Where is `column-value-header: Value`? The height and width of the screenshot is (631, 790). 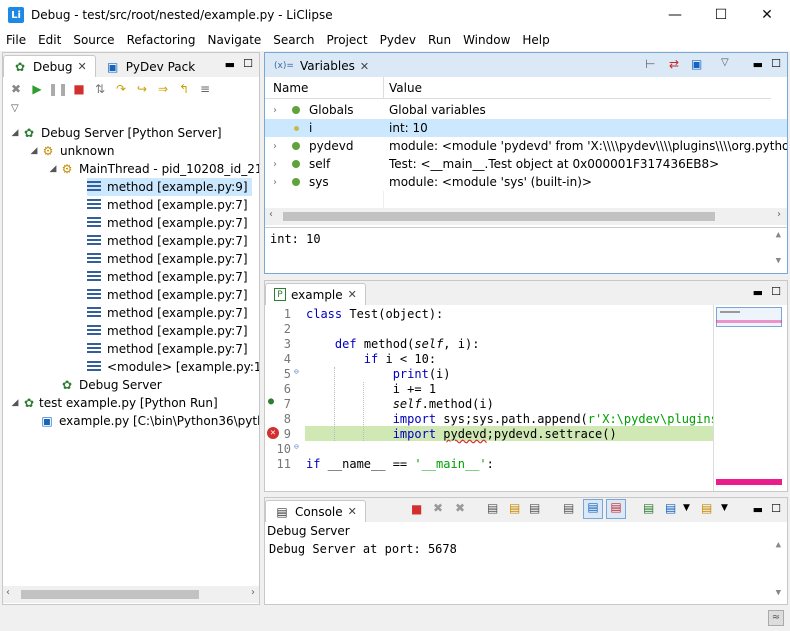
column-value-header: Value is located at coordinates (405, 88).